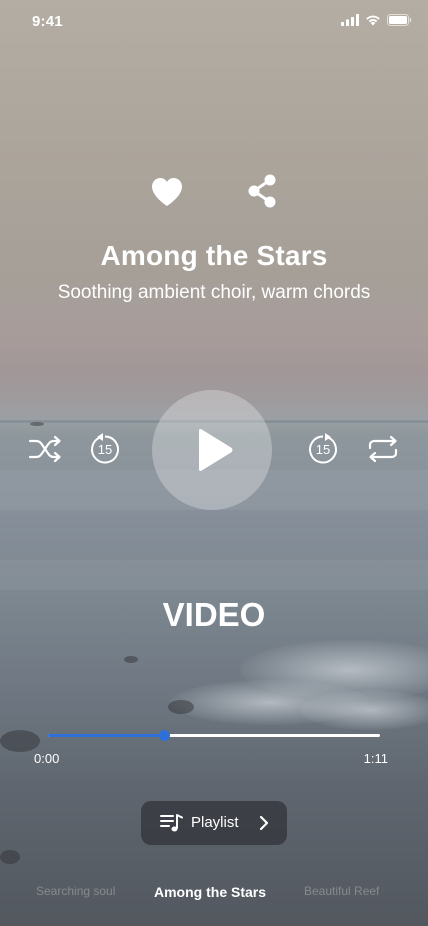  Describe the element at coordinates (214, 575) in the screenshot. I see `background-sea-band` at that location.